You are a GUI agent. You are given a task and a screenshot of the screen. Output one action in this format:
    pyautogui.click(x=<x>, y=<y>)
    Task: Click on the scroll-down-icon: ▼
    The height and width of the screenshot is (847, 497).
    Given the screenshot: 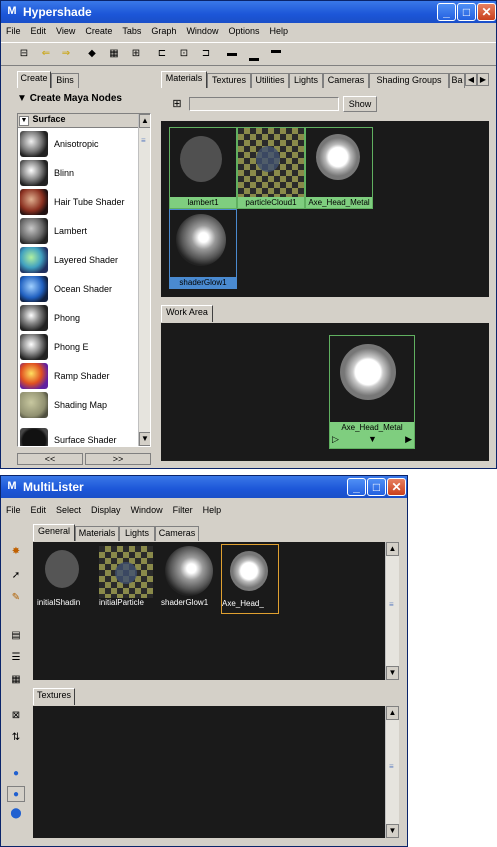 What is the action you would take?
    pyautogui.click(x=392, y=831)
    